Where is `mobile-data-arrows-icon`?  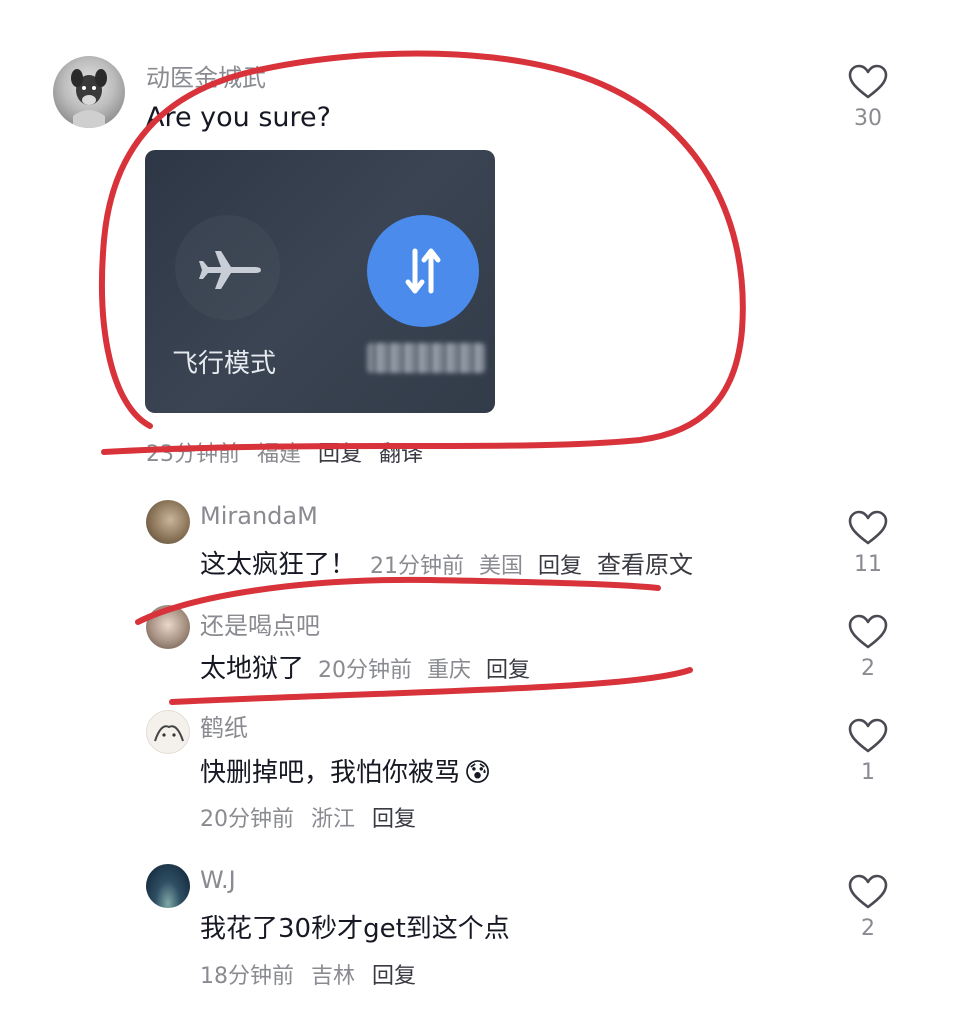
mobile-data-arrows-icon is located at coordinates (423, 271).